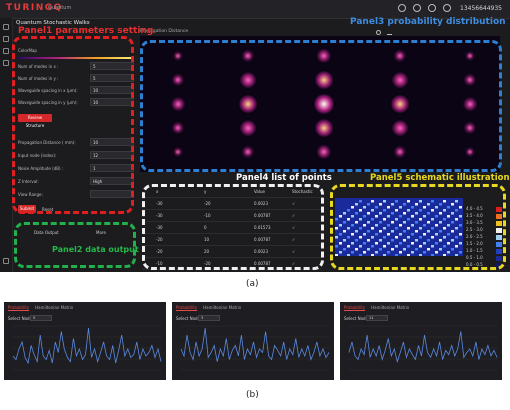 This screenshot has width=510, height=410. I want to click on user-icon, so click(447, 8).